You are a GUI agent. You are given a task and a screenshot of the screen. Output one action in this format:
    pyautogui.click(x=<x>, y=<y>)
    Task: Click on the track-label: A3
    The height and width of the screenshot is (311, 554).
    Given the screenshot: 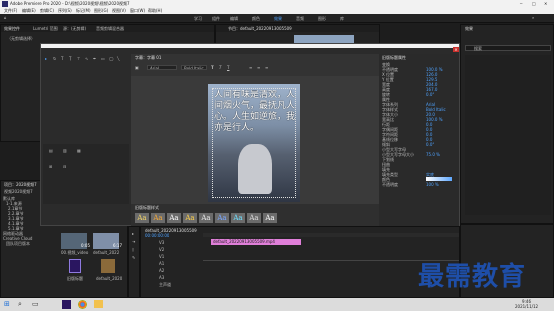 What is the action you would take?
    pyautogui.click(x=173, y=277)
    